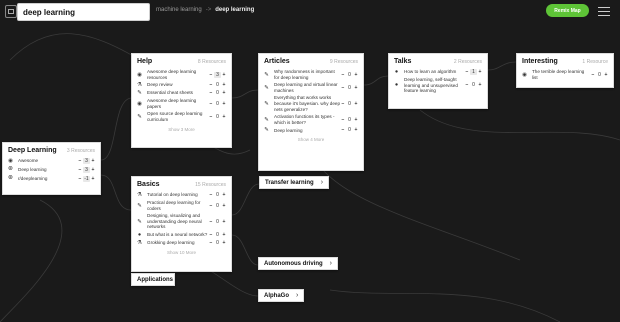 The height and width of the screenshot is (322, 620). I want to click on resource-item: ◉ The terrible deep learning list −0 +, so click(565, 74).